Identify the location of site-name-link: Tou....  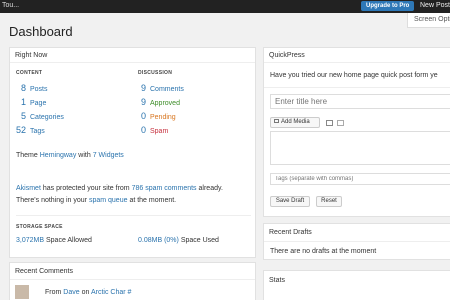
(10, 5).